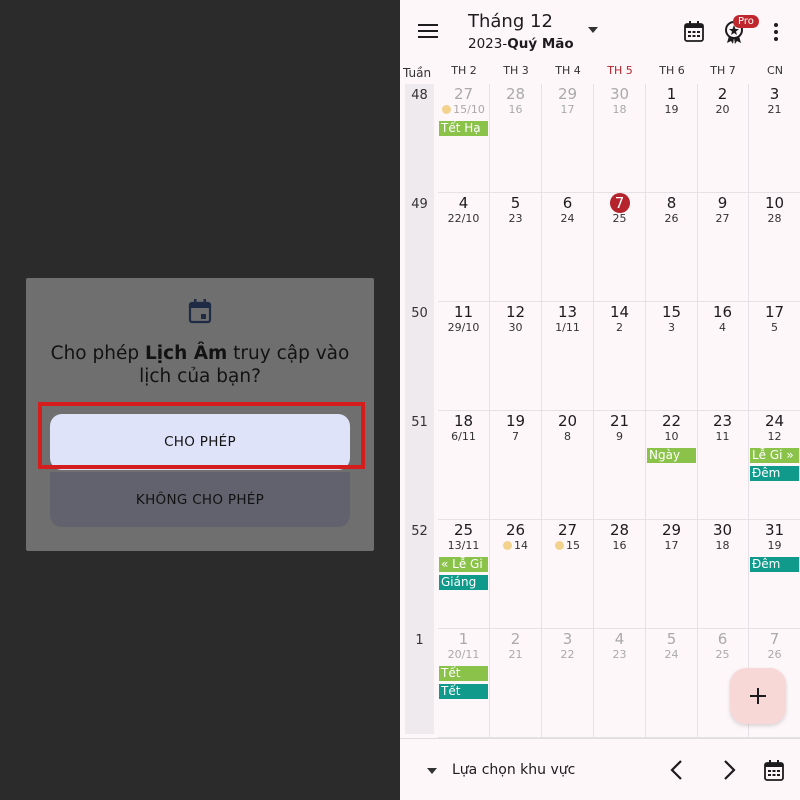 This screenshot has height=800, width=800. Describe the element at coordinates (620, 683) in the screenshot. I see `day-cell: 4 23` at that location.